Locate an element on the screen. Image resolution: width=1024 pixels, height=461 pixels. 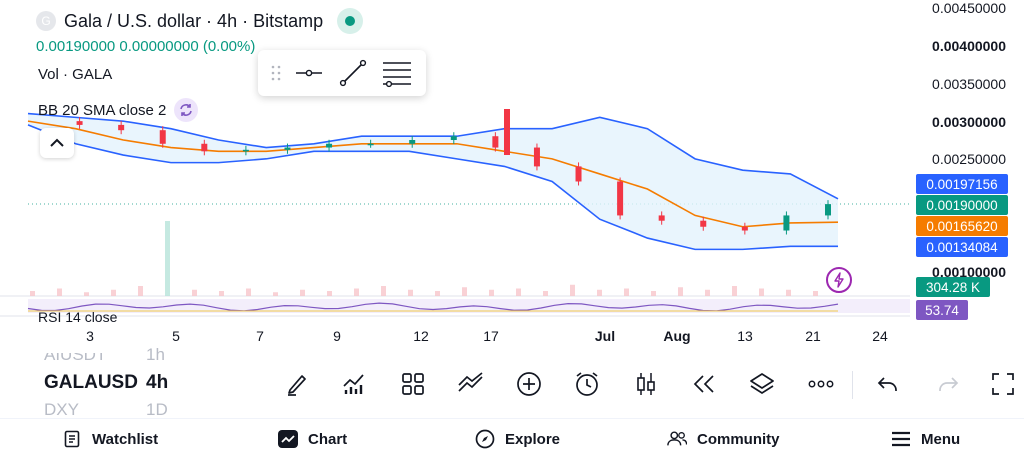
candles-icon is located at coordinates (646, 384).